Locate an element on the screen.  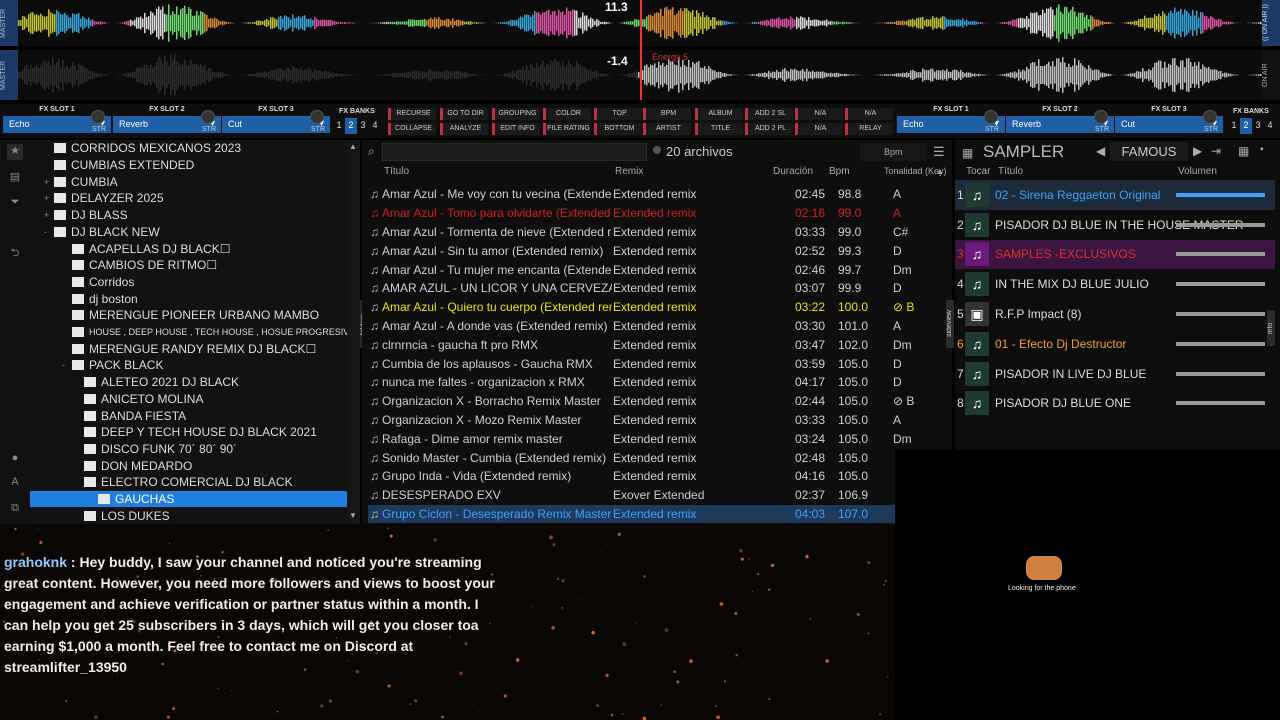
sampler-slot: 5 ▣ R.F.P Impact (8) is located at coordinates (1115, 314).